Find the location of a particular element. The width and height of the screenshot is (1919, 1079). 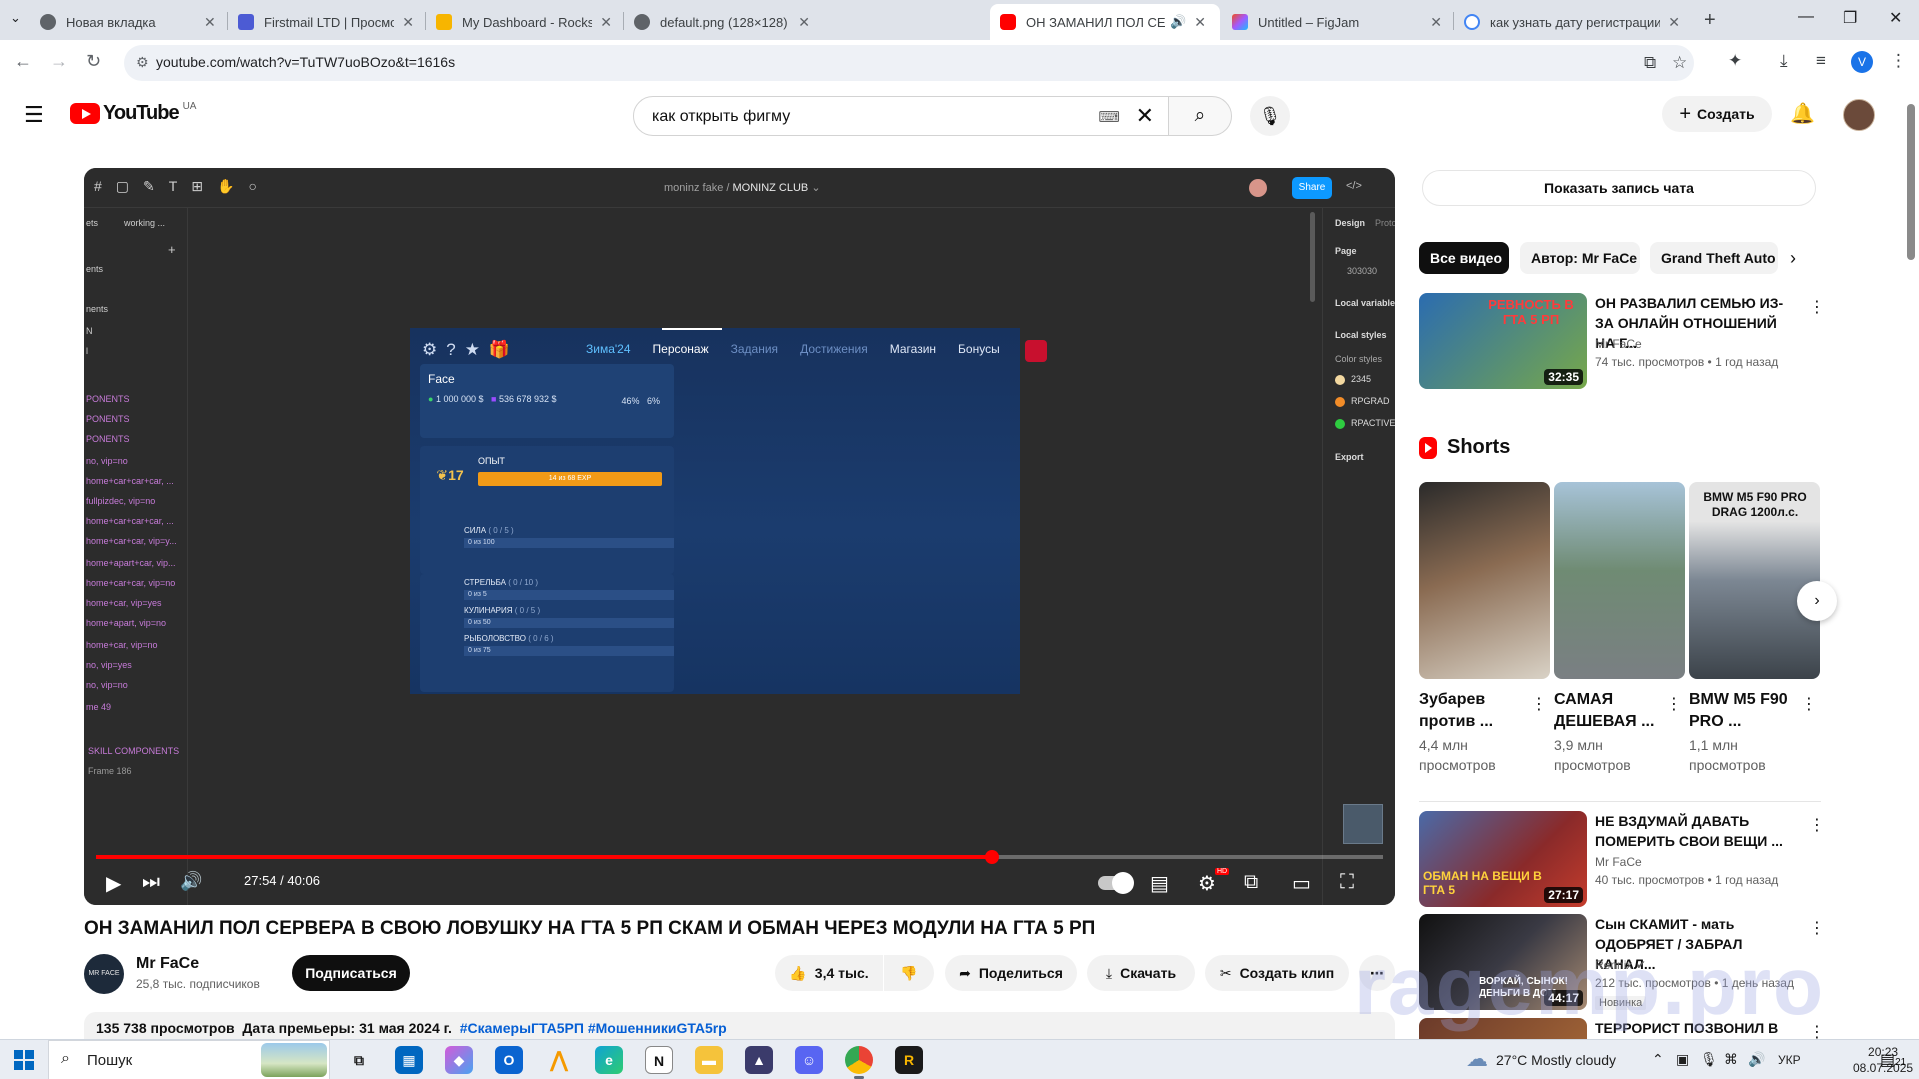

browser-tab: Новая вкладка ✕ is located at coordinates (128, 22).